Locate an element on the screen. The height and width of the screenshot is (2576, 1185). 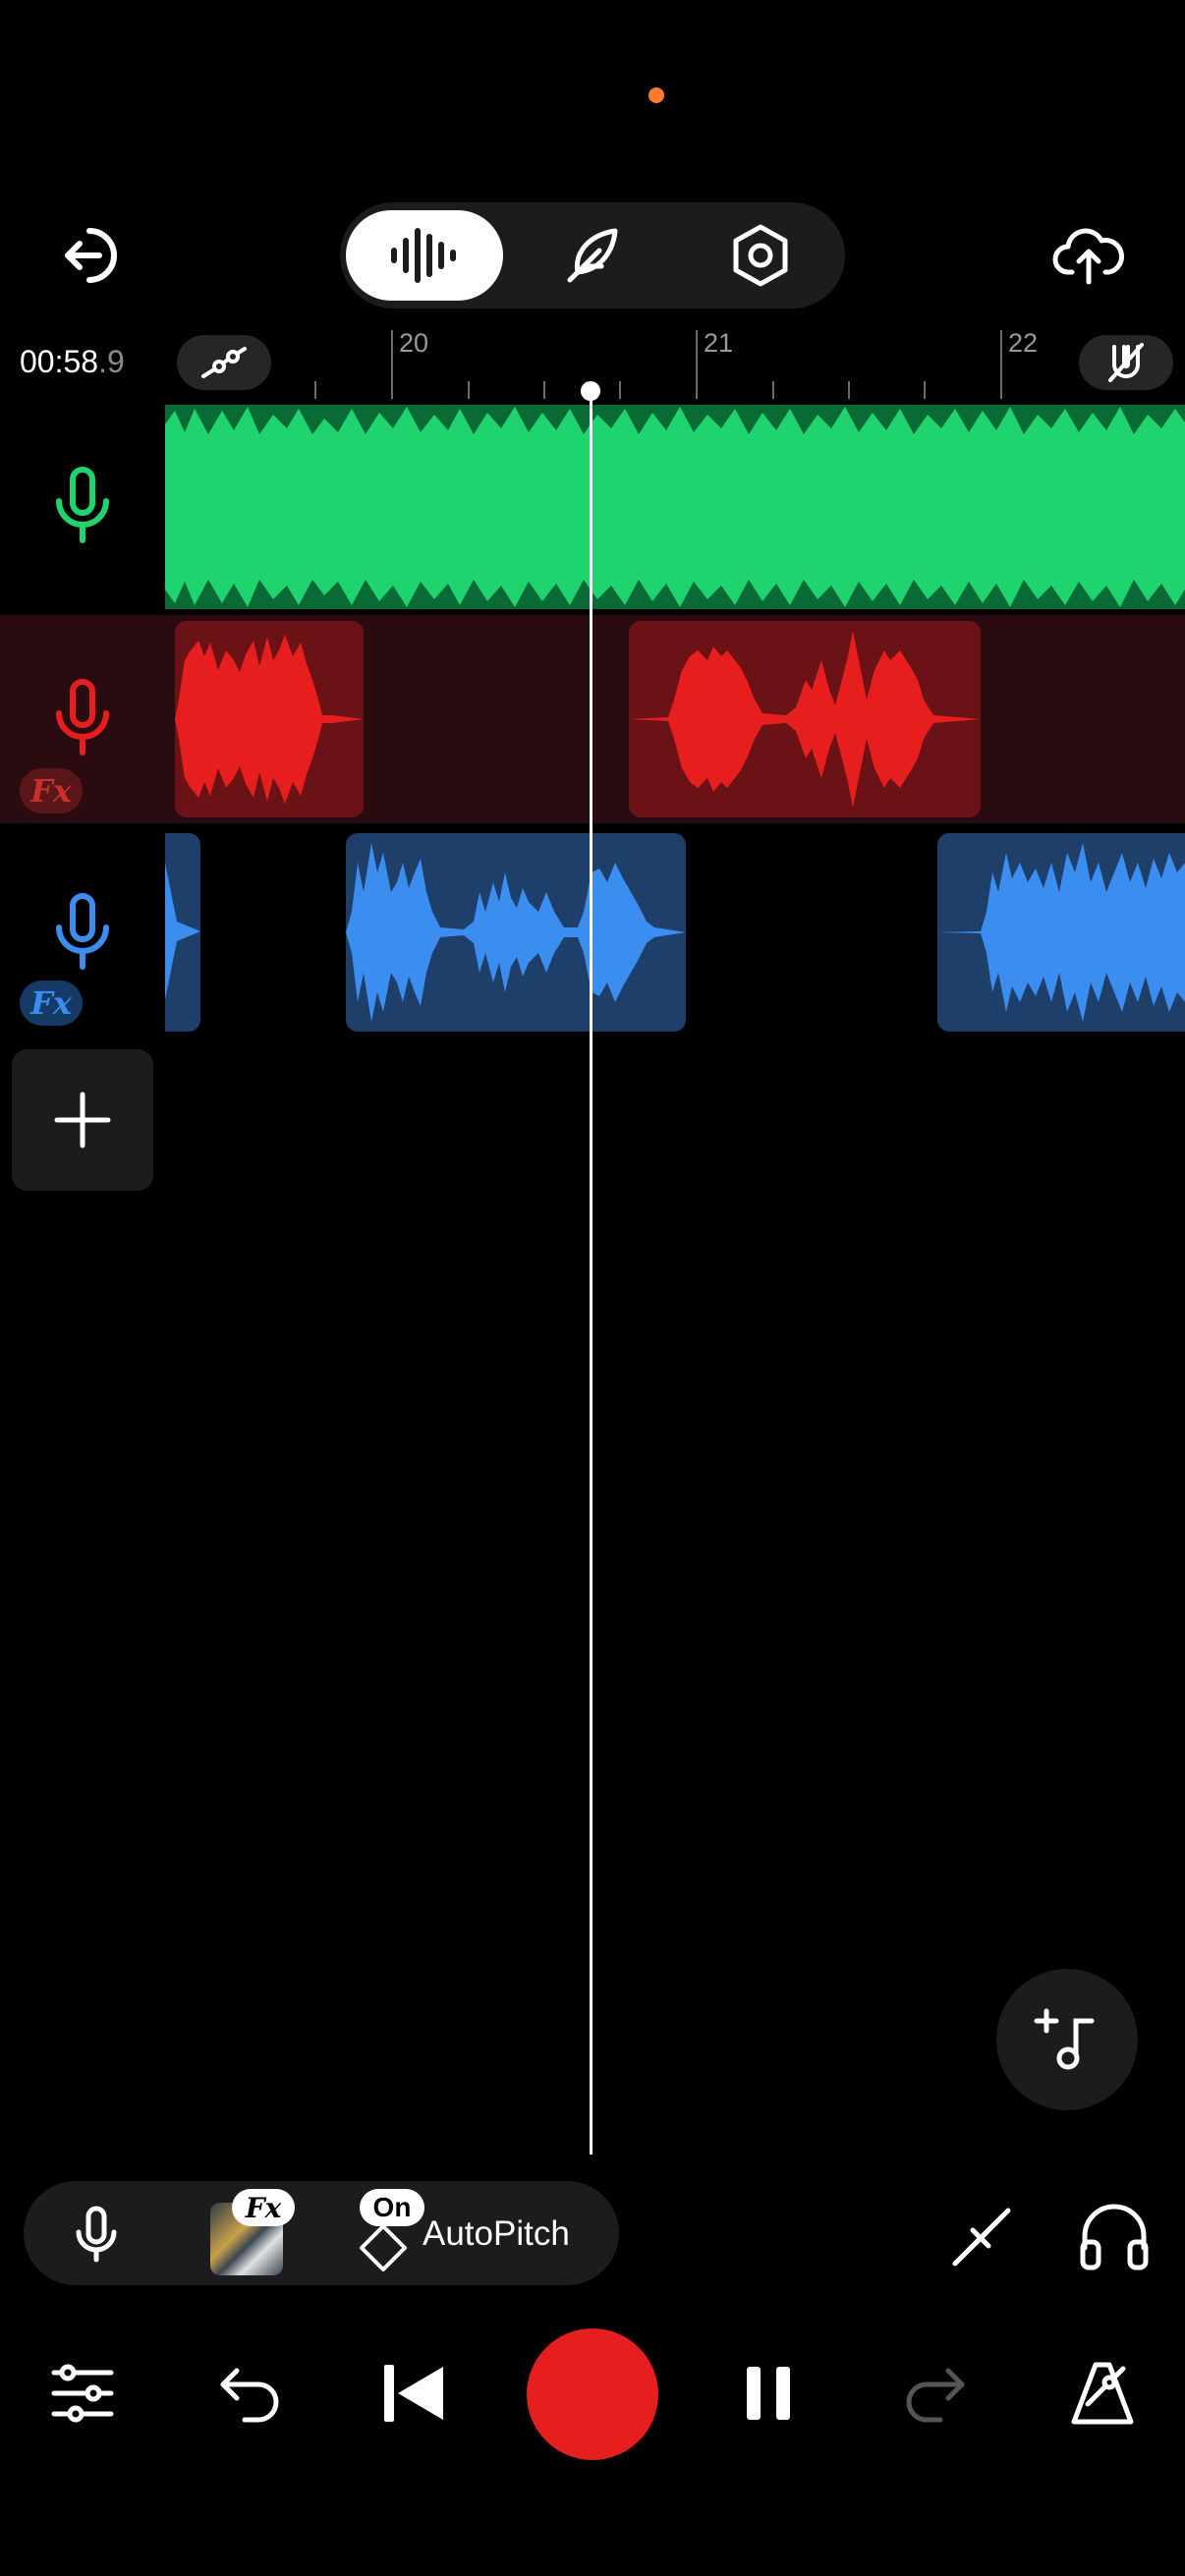
input-mic-button is located at coordinates (97, 2234).